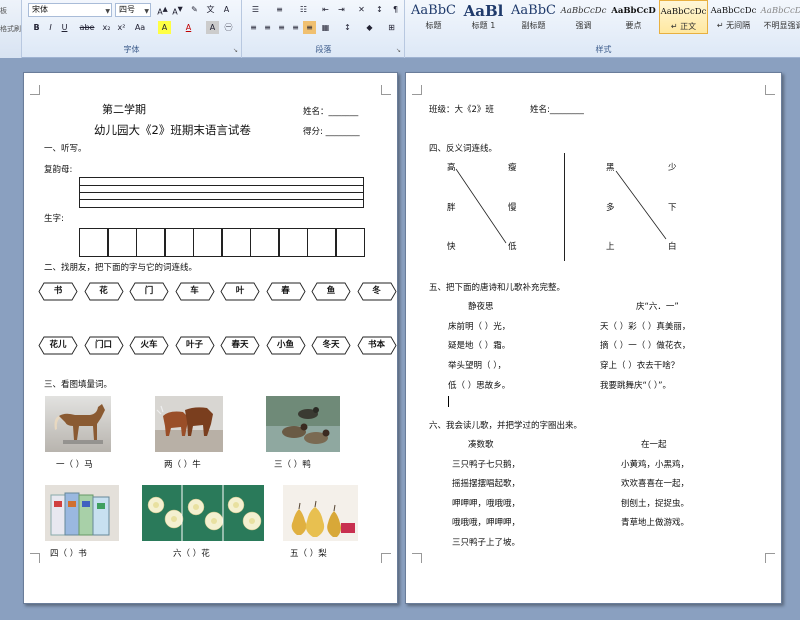 The width and height of the screenshot is (800, 620). What do you see at coordinates (330, 111) in the screenshot?
I see `name-field: 姓名：_______` at bounding box center [330, 111].